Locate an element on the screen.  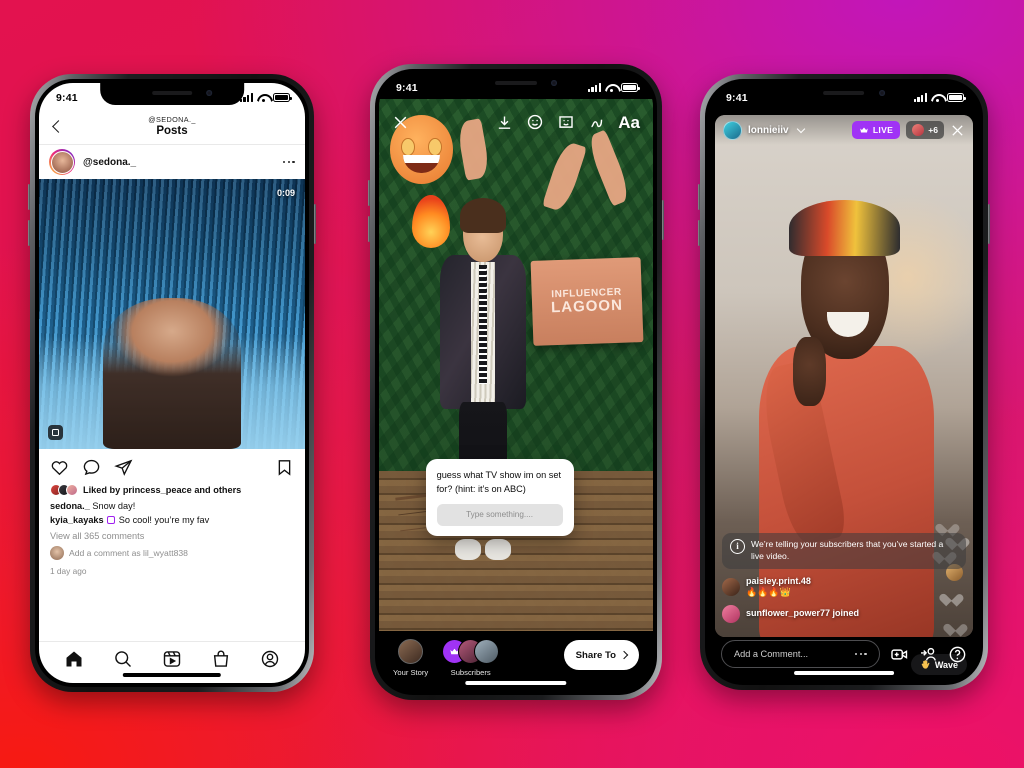
reels-icon is located at coordinates (172, 659).